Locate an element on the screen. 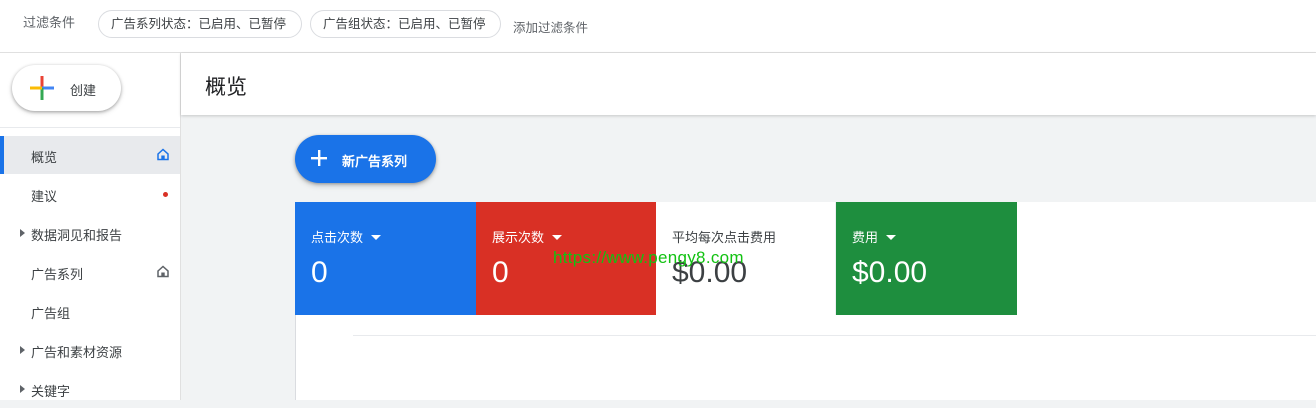  sidebar-item-campaigns: 广告系列 is located at coordinates (90, 272).